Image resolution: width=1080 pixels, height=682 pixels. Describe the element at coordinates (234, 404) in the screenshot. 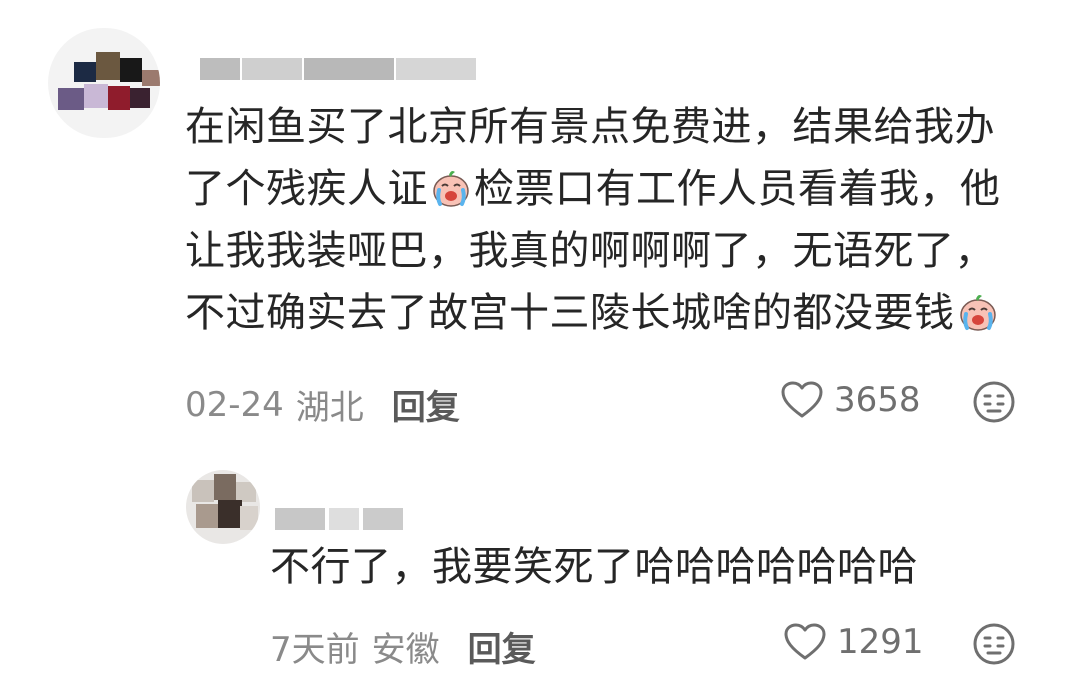

I see `comment-date: 02-24` at that location.